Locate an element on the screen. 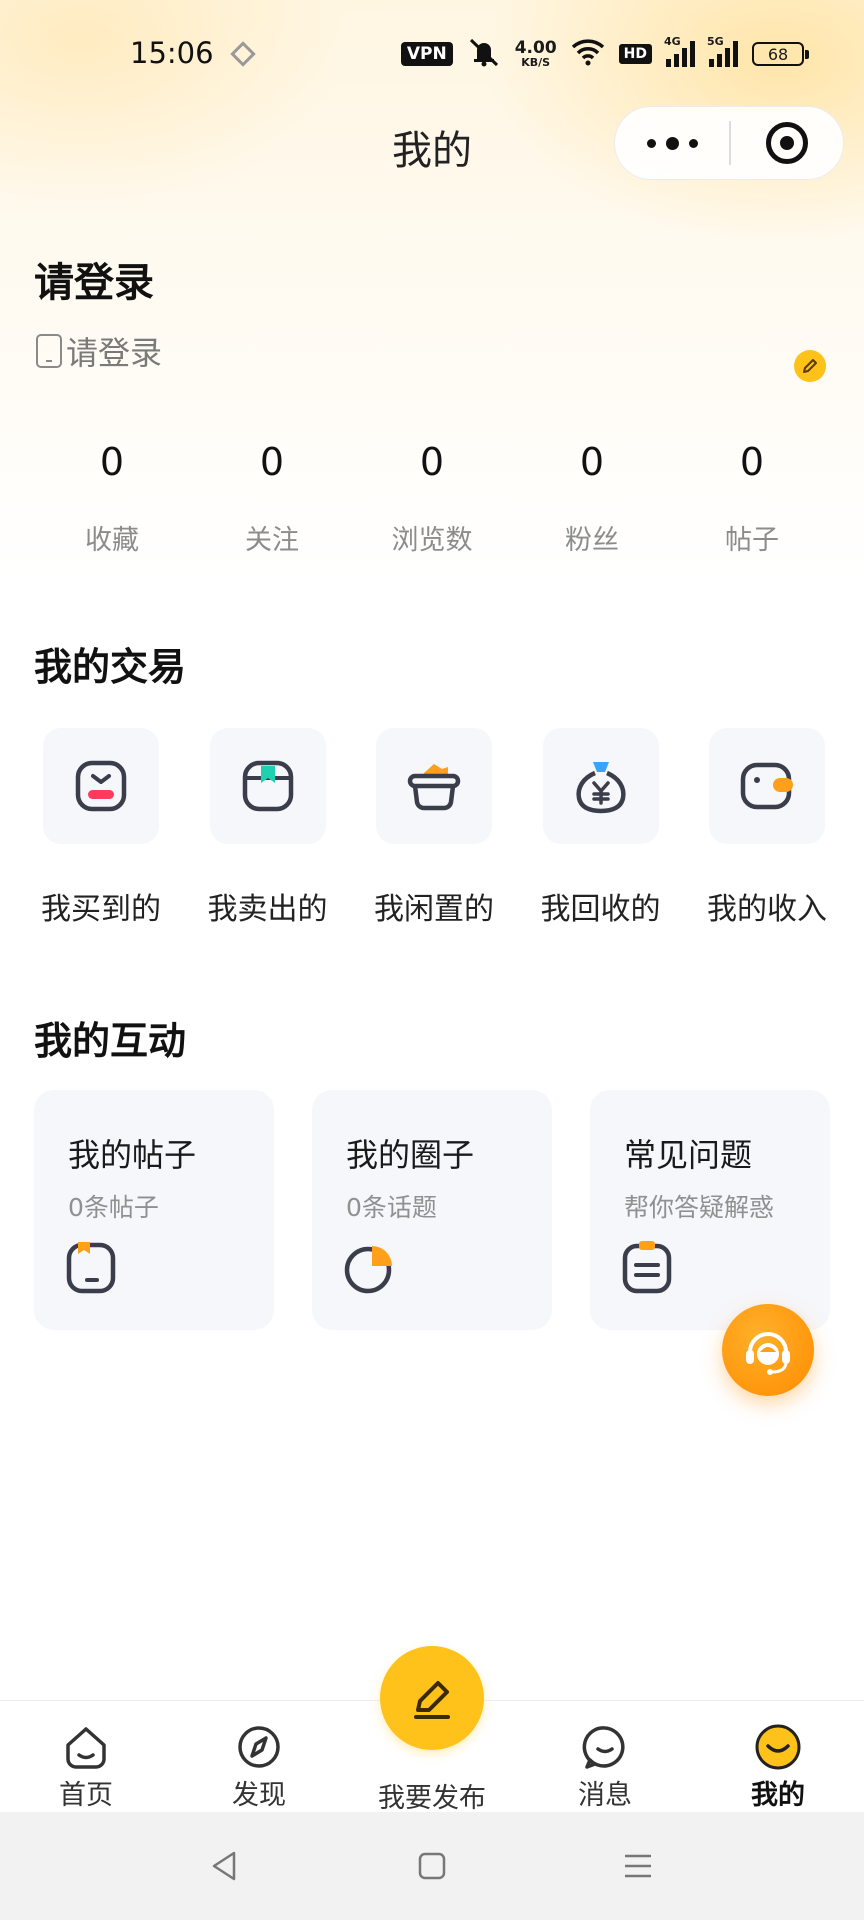 The image size is (864, 1920). trade-label: 我的收入 is located at coordinates (767, 909).